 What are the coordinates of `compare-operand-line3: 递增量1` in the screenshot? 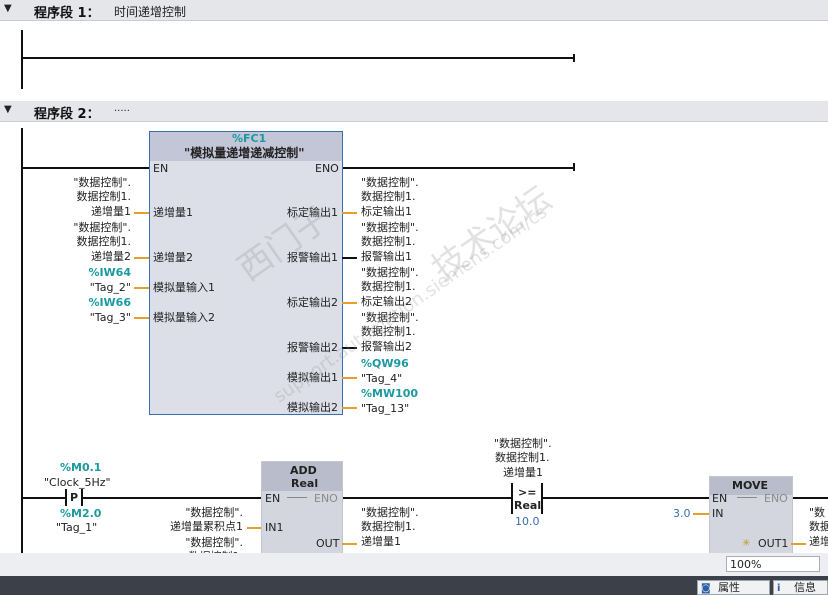 It's located at (523, 472).